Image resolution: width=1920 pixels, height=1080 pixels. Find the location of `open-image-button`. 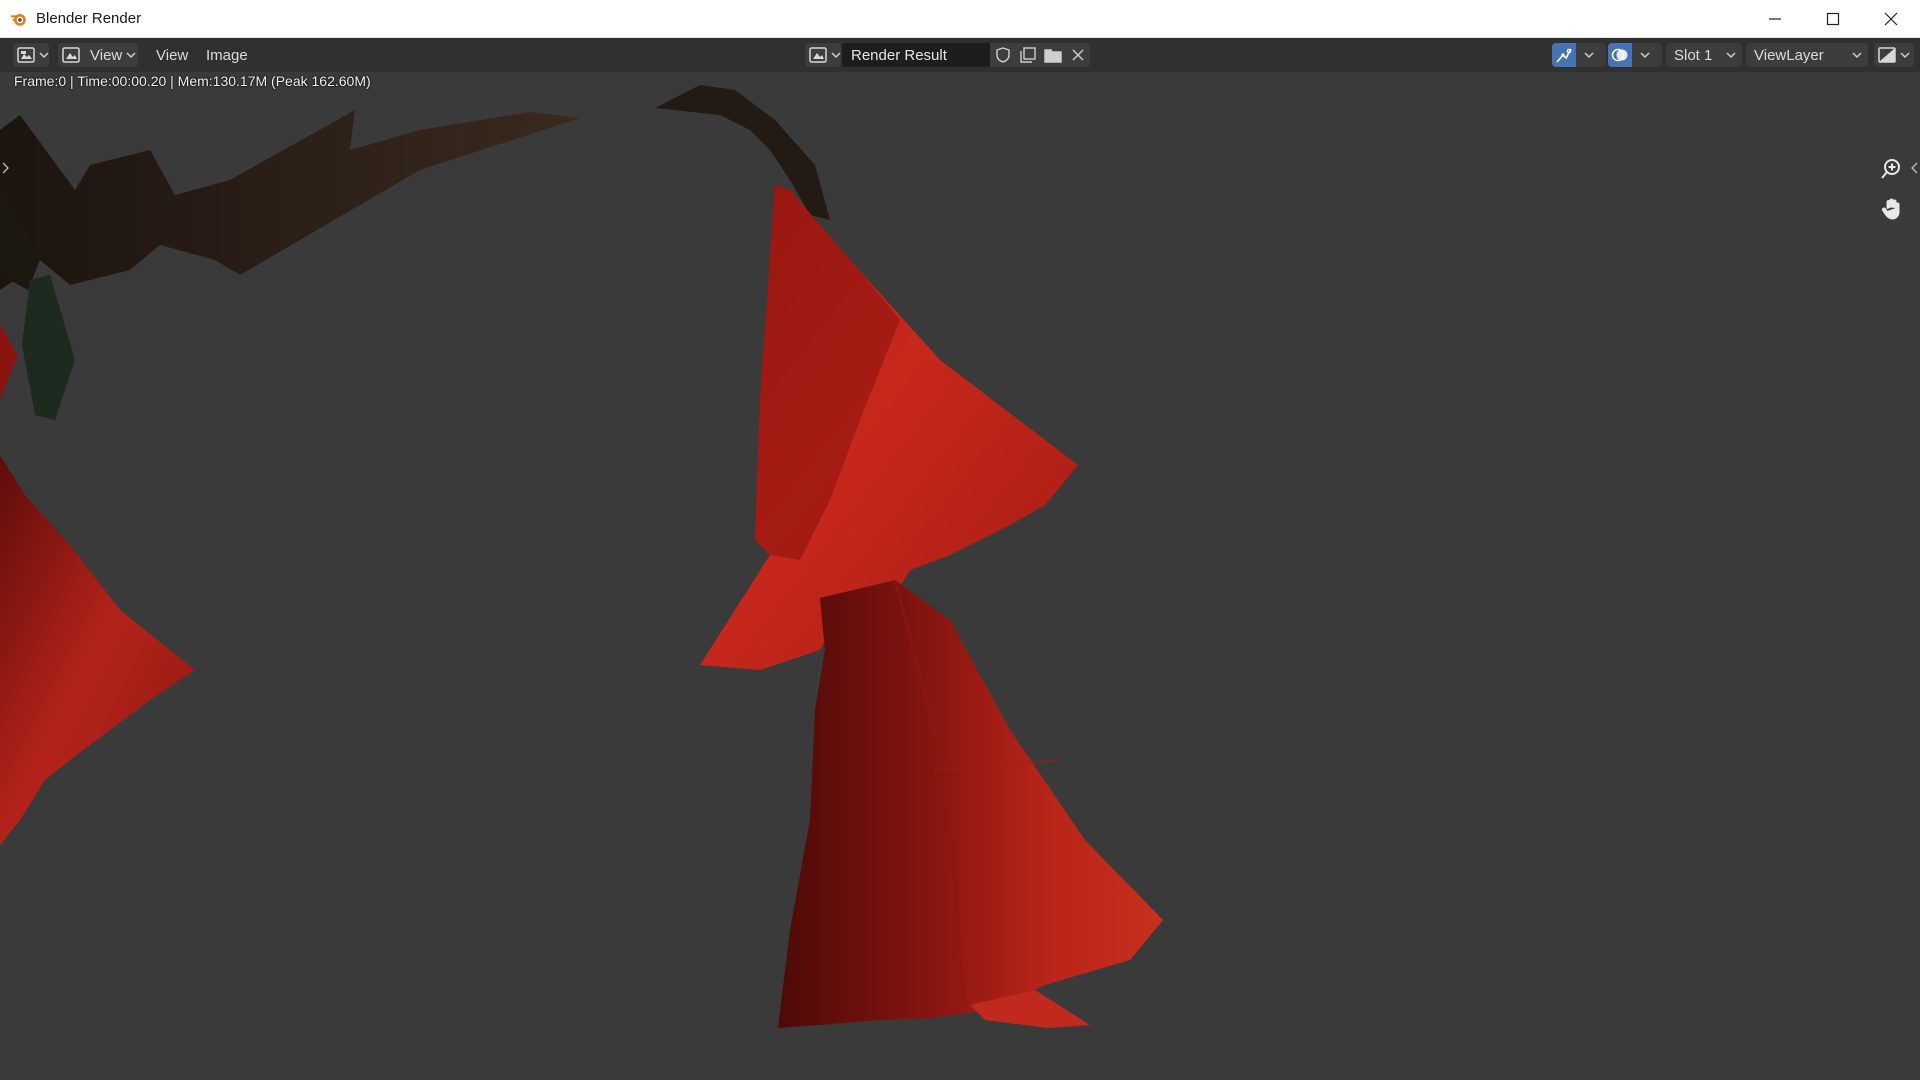

open-image-button is located at coordinates (1052, 55).